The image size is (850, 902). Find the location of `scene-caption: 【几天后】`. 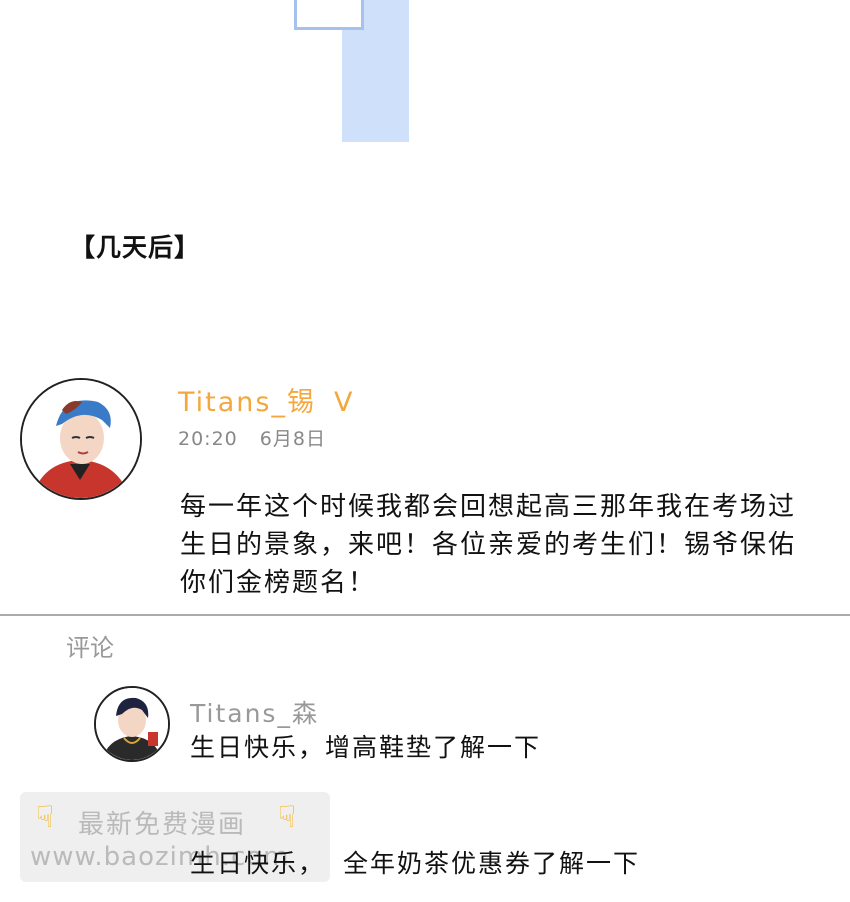

scene-caption: 【几天后】 is located at coordinates (135, 247).